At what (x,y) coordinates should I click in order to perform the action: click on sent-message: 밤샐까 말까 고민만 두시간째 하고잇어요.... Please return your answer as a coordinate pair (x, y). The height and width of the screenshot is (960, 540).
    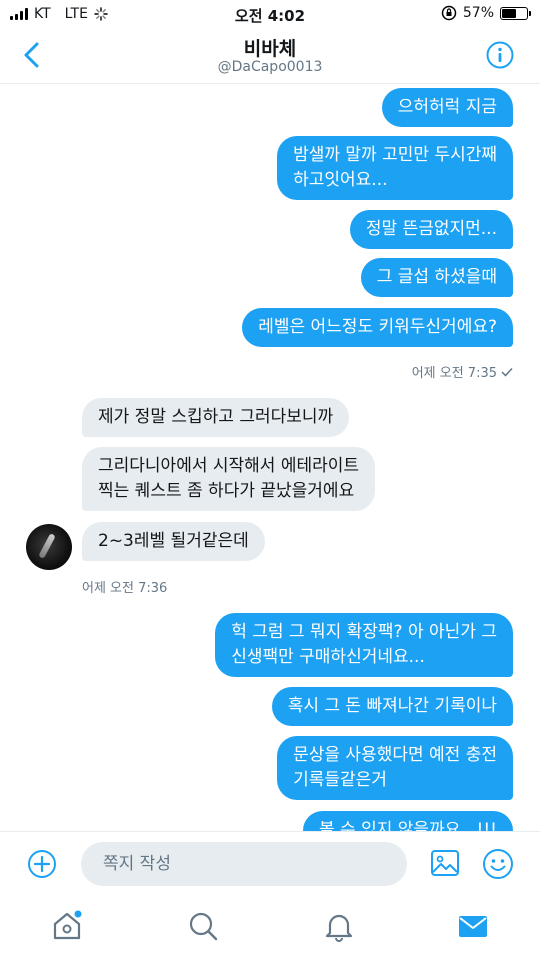
    Looking at the image, I should click on (395, 168).